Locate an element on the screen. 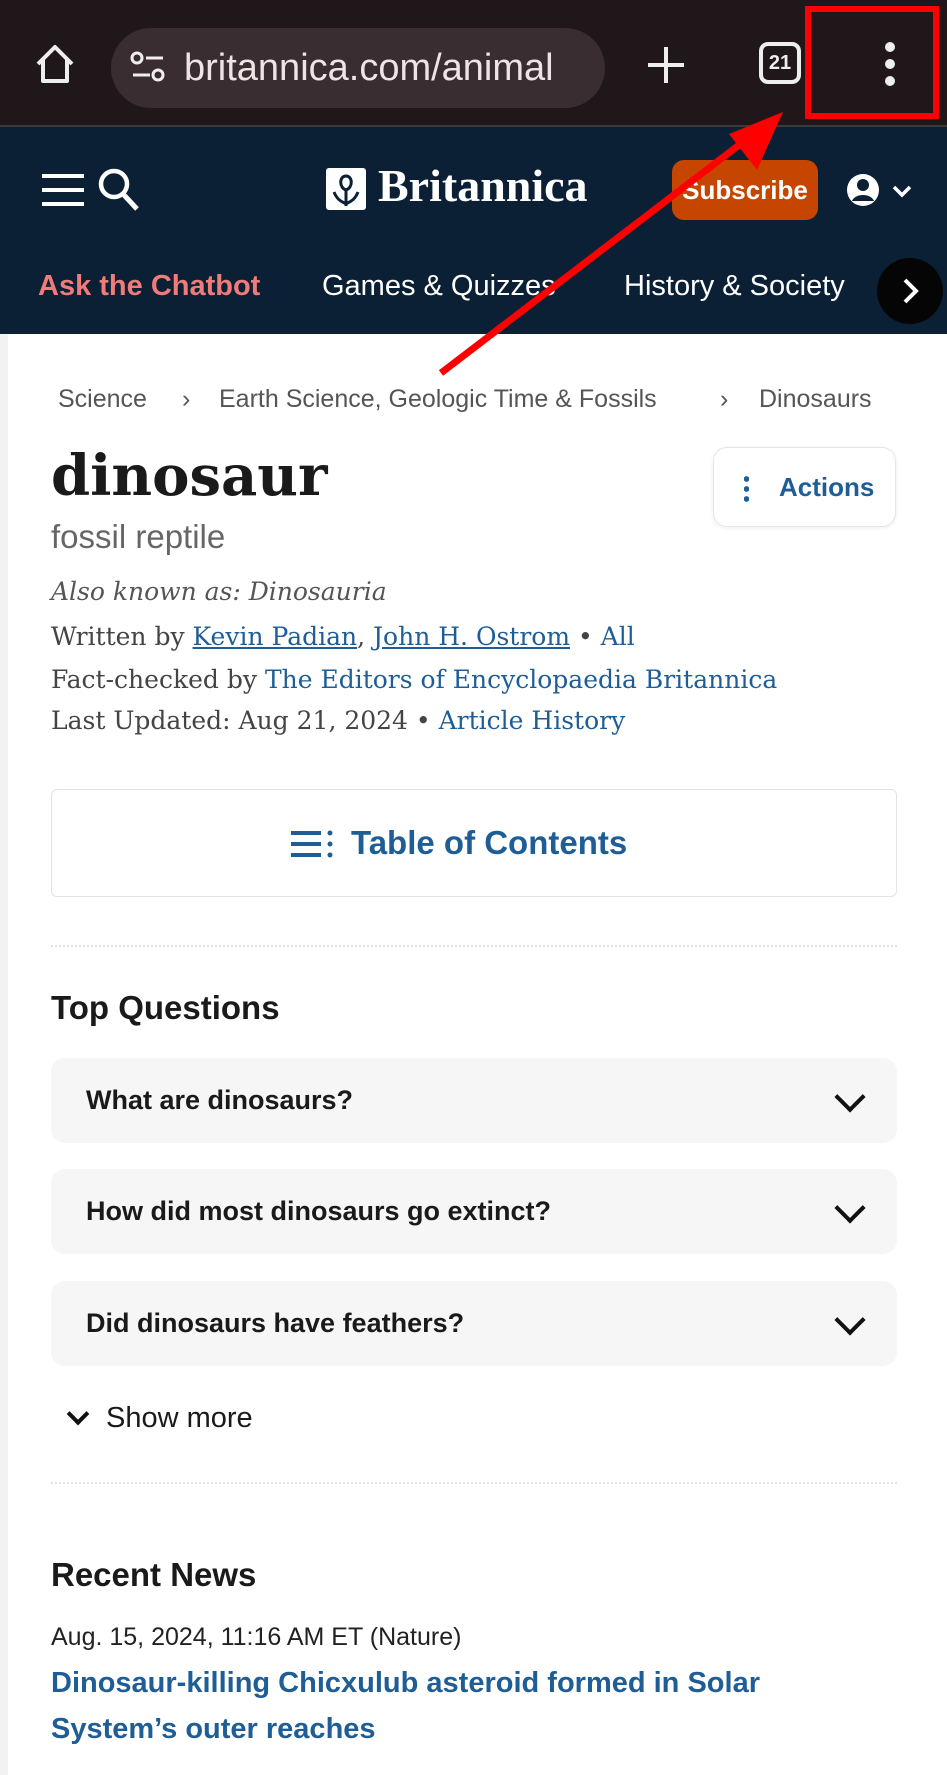 Image resolution: width=947 pixels, height=1775 pixels. kebab-icon is located at coordinates (746, 488).